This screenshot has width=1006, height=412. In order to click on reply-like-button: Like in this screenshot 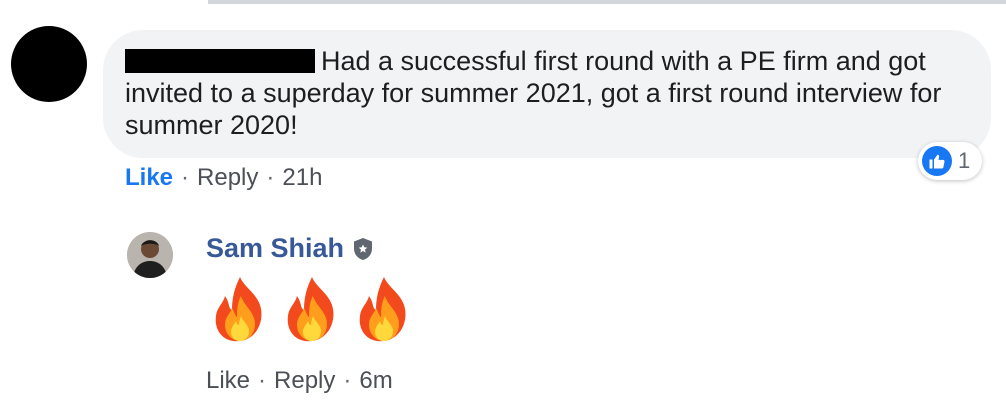, I will do `click(228, 381)`.